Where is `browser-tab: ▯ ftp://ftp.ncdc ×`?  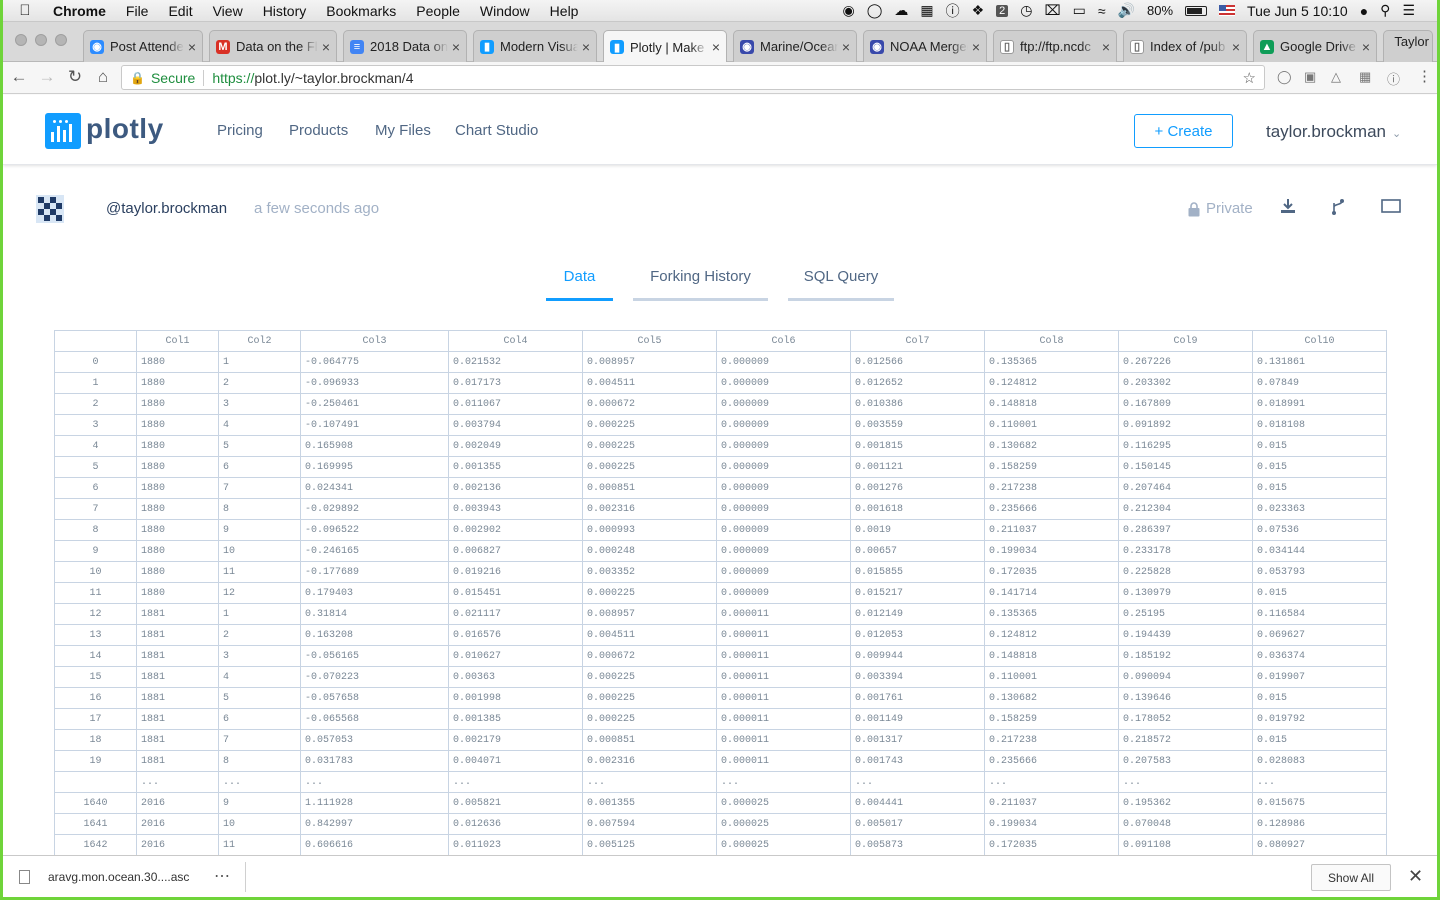 browser-tab: ▯ ftp://ftp.ncdc × is located at coordinates (1055, 46).